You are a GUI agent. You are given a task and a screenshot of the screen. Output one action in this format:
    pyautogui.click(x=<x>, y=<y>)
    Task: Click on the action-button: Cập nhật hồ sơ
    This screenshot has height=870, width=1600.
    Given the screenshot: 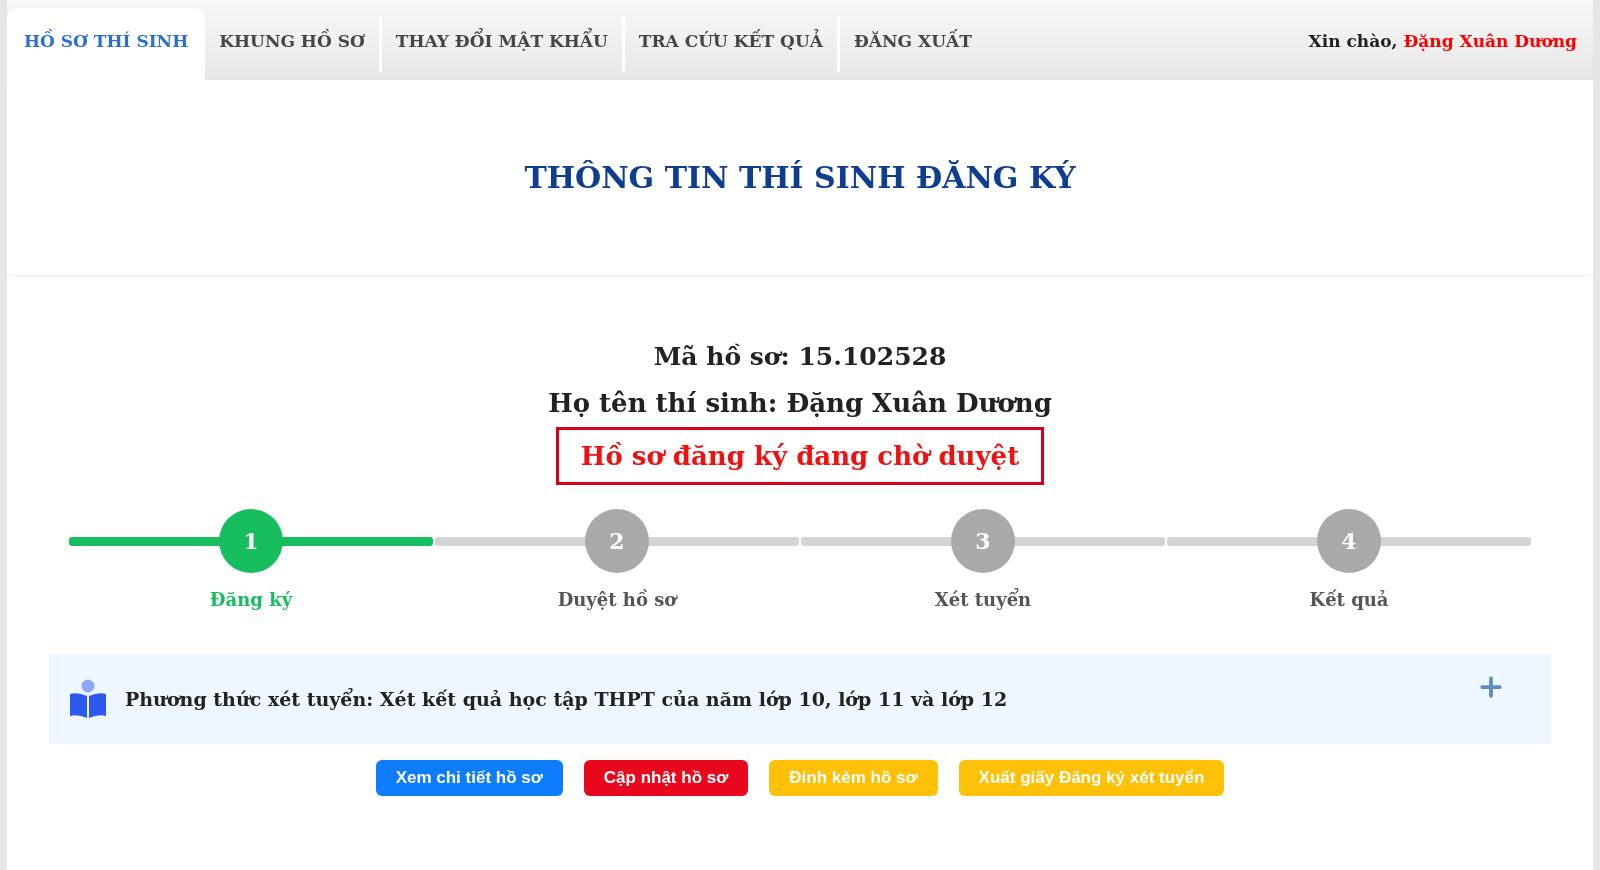 What is the action you would take?
    pyautogui.click(x=666, y=778)
    